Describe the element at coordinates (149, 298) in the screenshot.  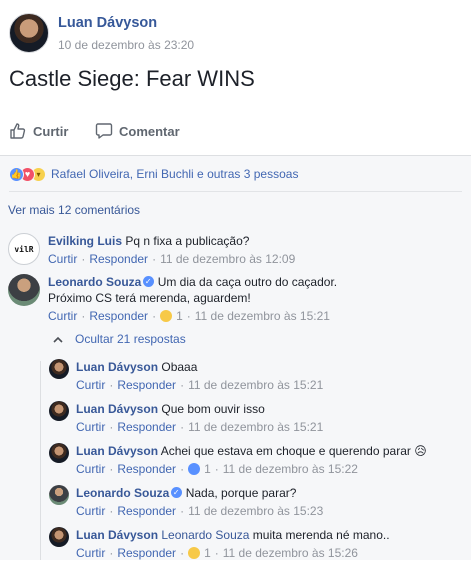
I see `comment-text-line2: Próximo CS terá merenda, aguardem!` at that location.